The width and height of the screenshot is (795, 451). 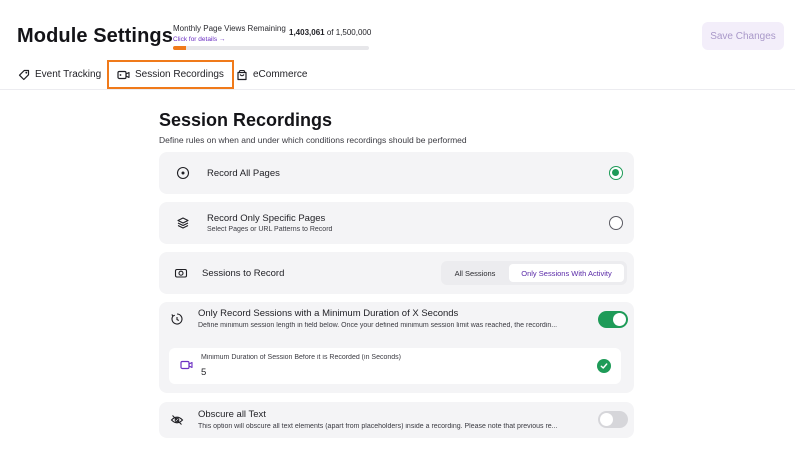 What do you see at coordinates (613, 419) in the screenshot?
I see `obscure-text-toggle` at bounding box center [613, 419].